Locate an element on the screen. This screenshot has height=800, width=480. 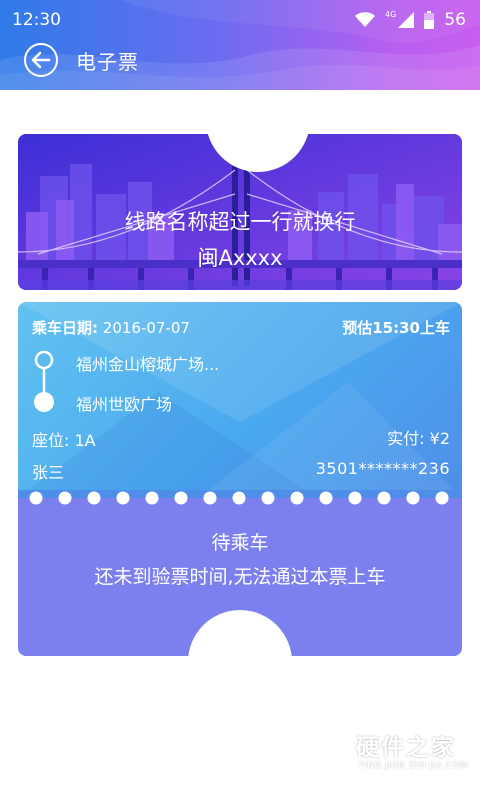
watermark: 硬件之家 YING JIAN ZHI JIA.COM is located at coordinates (392, 752).